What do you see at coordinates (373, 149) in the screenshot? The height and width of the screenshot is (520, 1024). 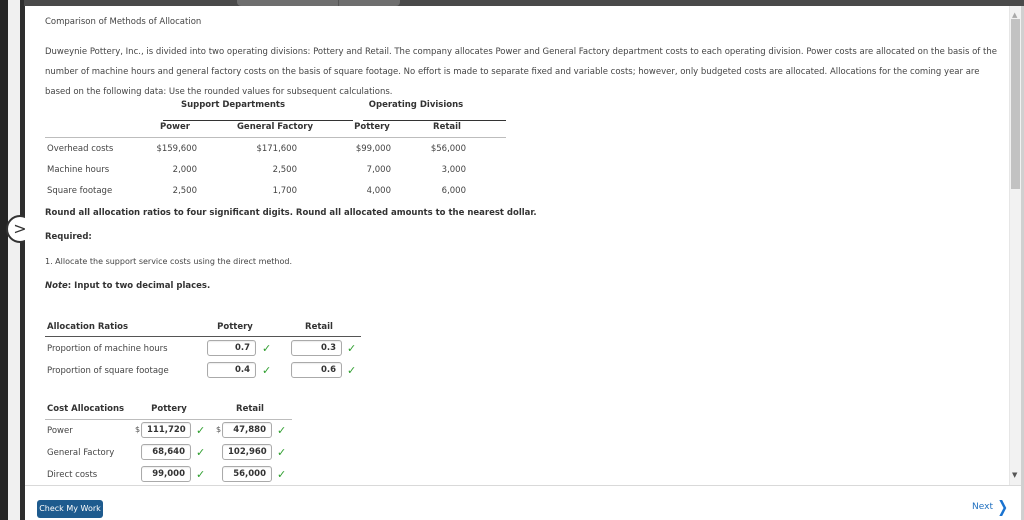 I see `cell: $99,000` at bounding box center [373, 149].